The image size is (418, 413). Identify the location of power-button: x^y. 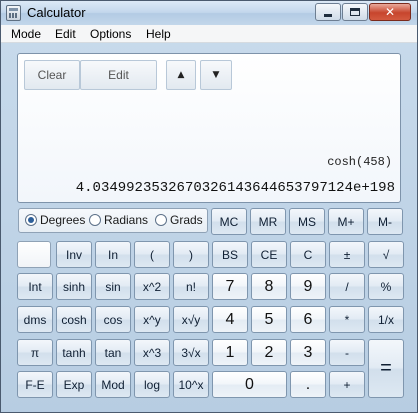
(152, 319).